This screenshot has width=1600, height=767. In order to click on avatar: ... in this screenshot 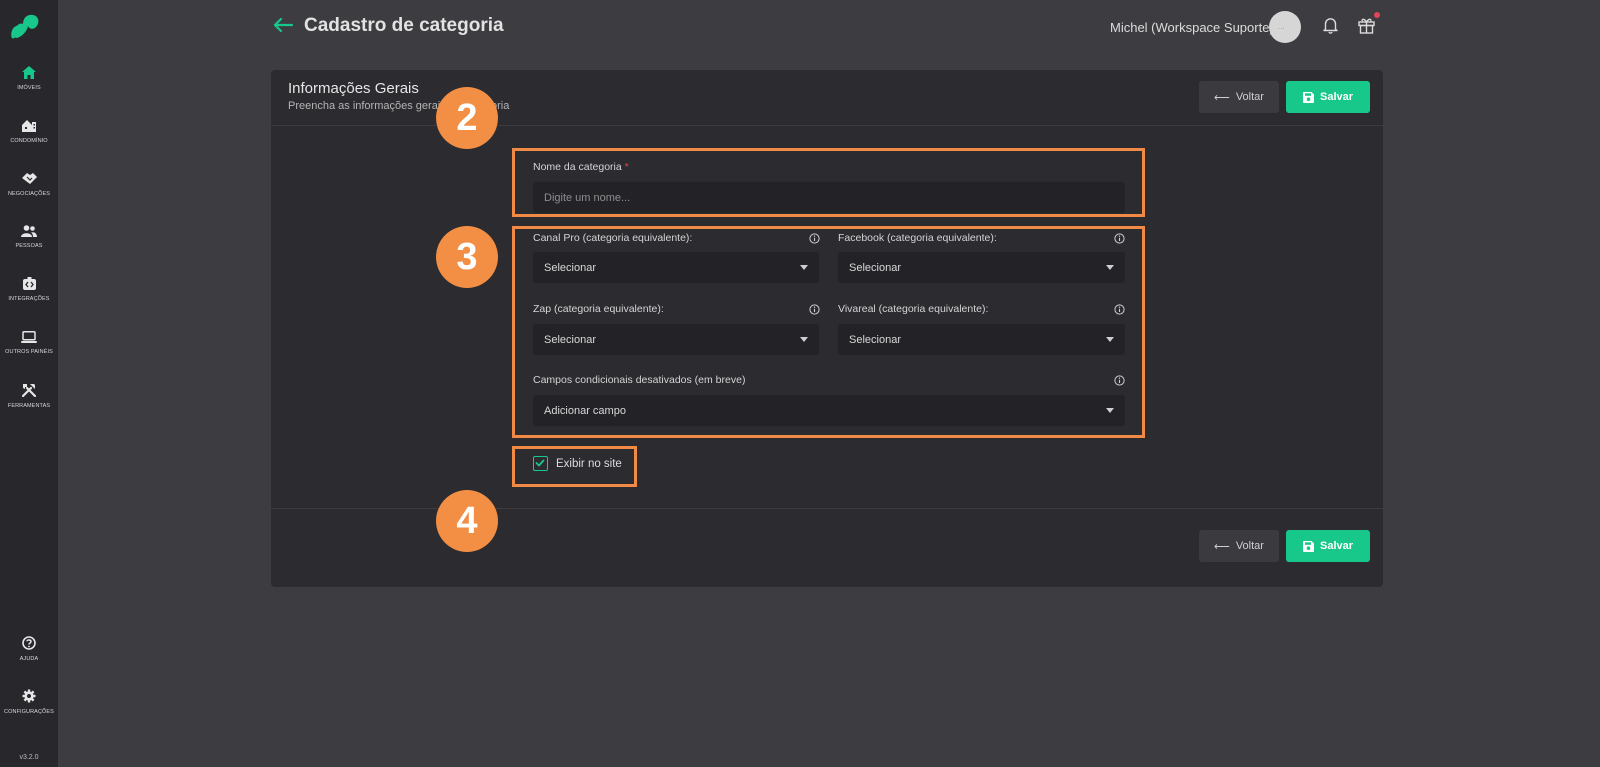, I will do `click(1285, 27)`.